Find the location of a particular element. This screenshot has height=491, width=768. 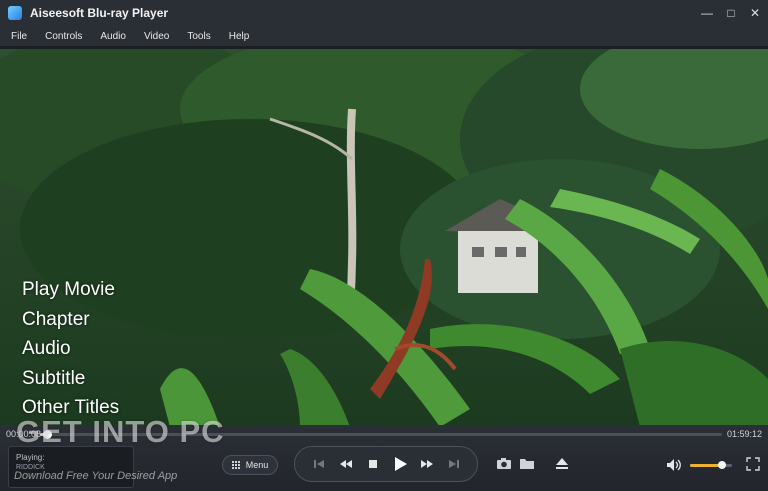

open-file-button is located at coordinates (527, 463).